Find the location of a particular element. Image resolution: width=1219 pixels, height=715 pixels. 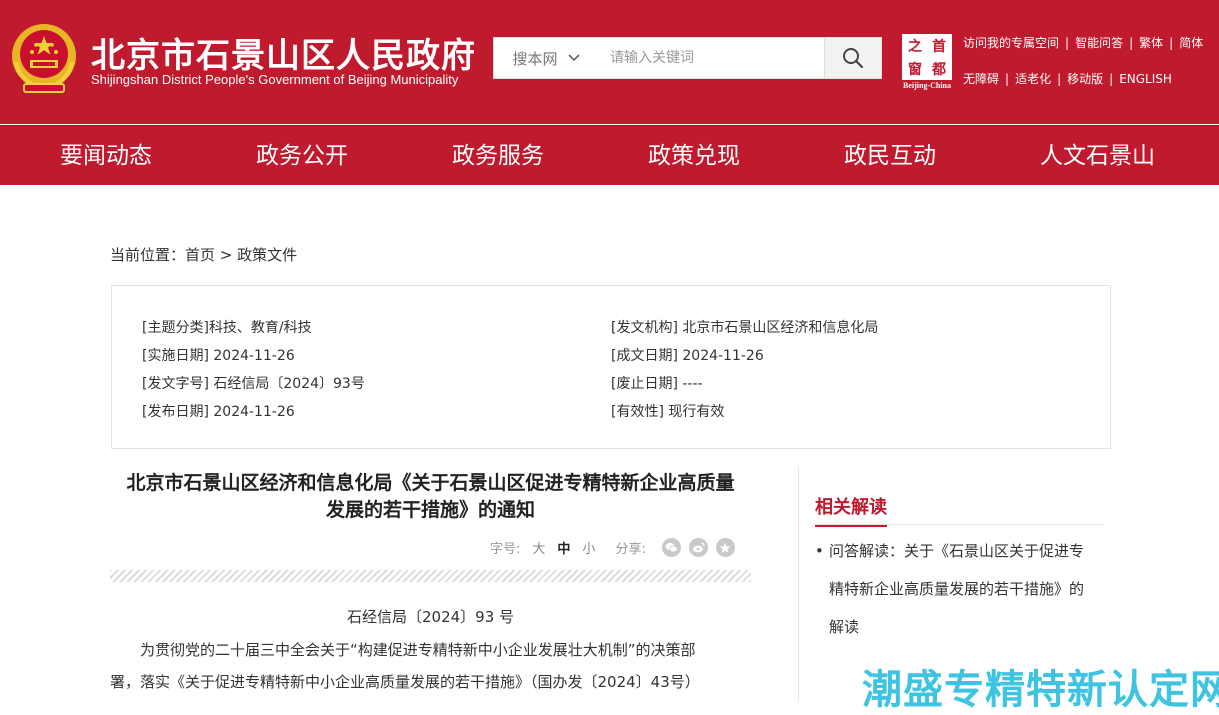

nav-item-interaction: 政民互动 is located at coordinates (890, 156).